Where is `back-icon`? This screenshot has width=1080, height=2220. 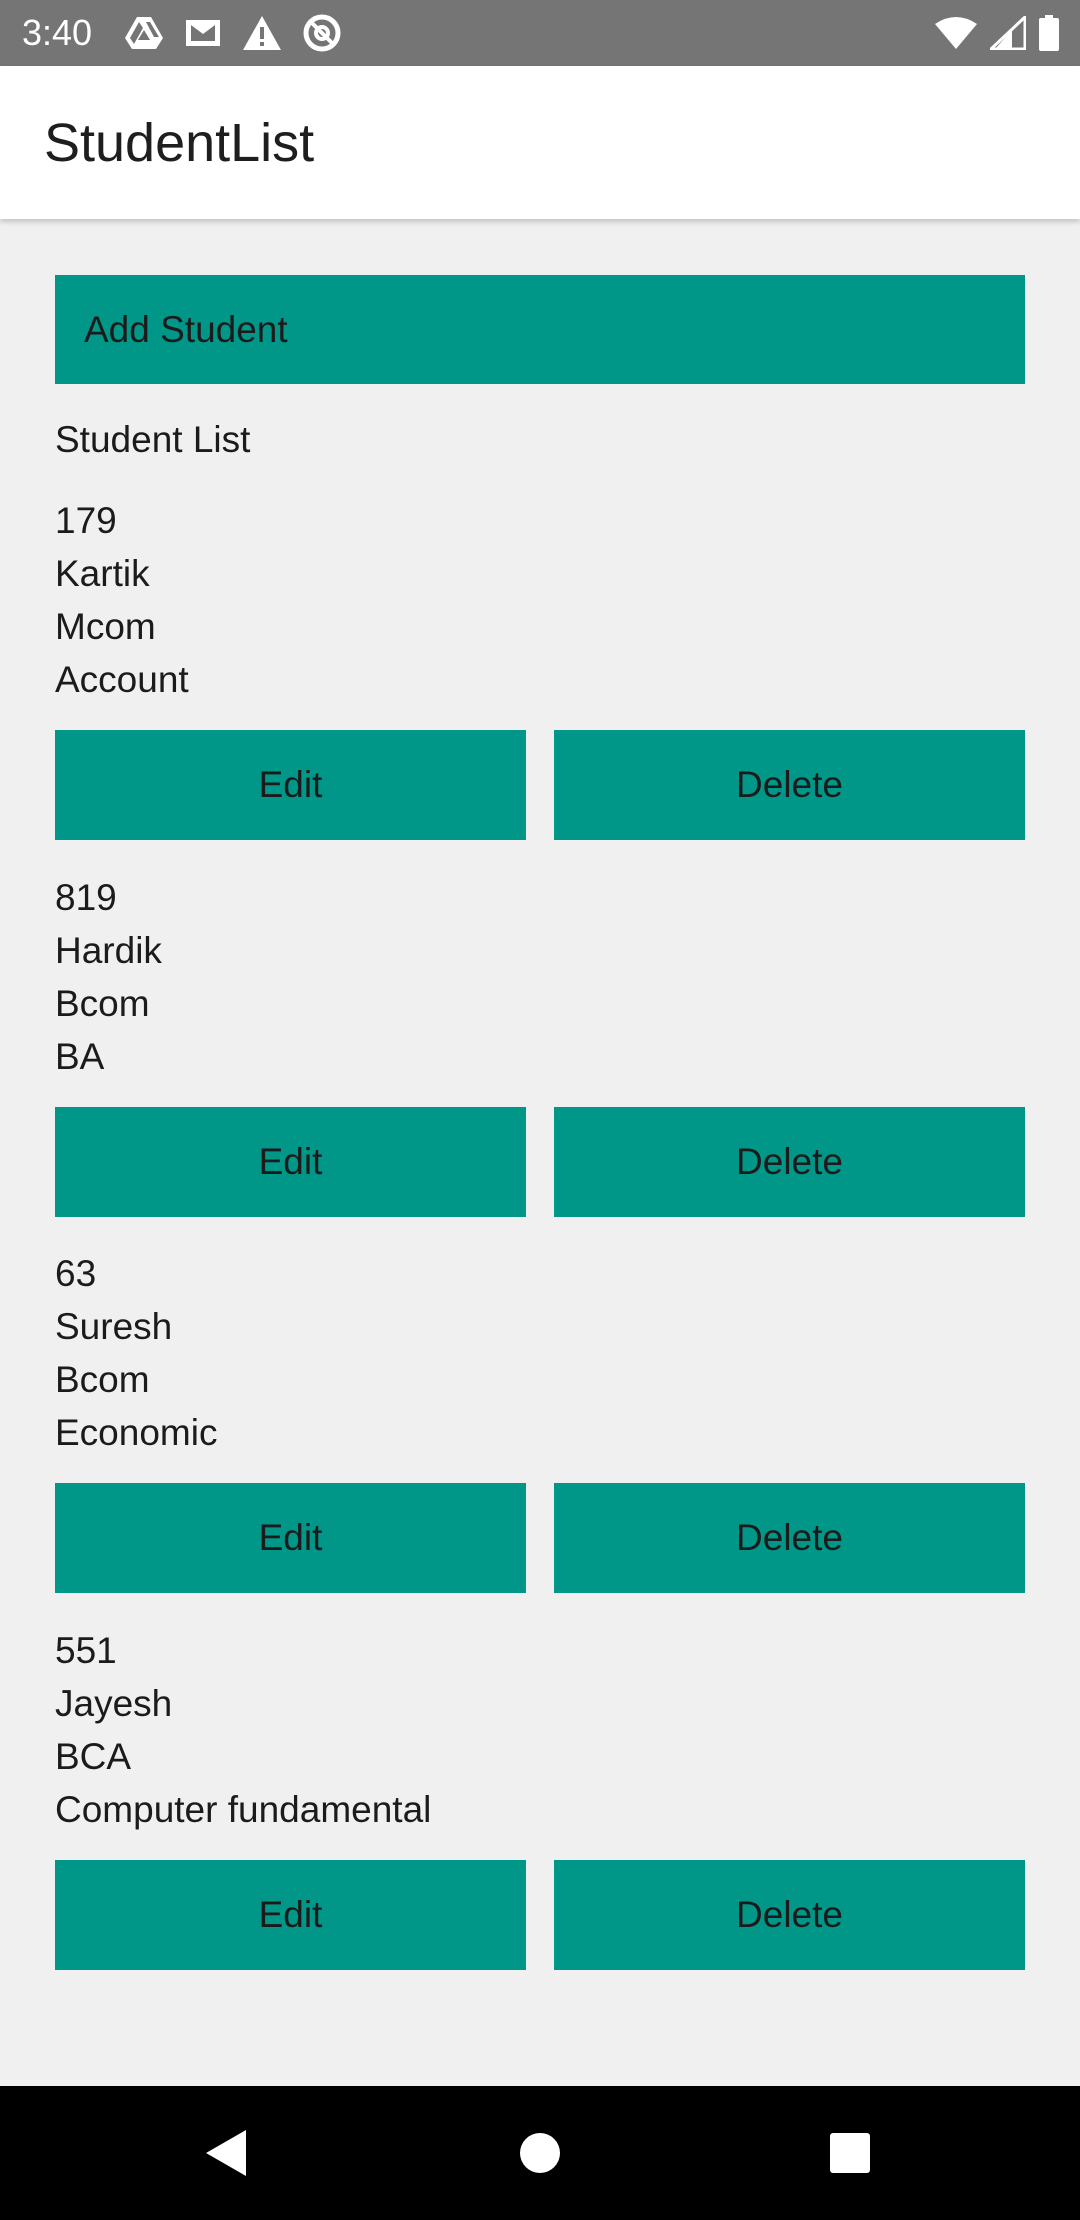
back-icon is located at coordinates (226, 2153).